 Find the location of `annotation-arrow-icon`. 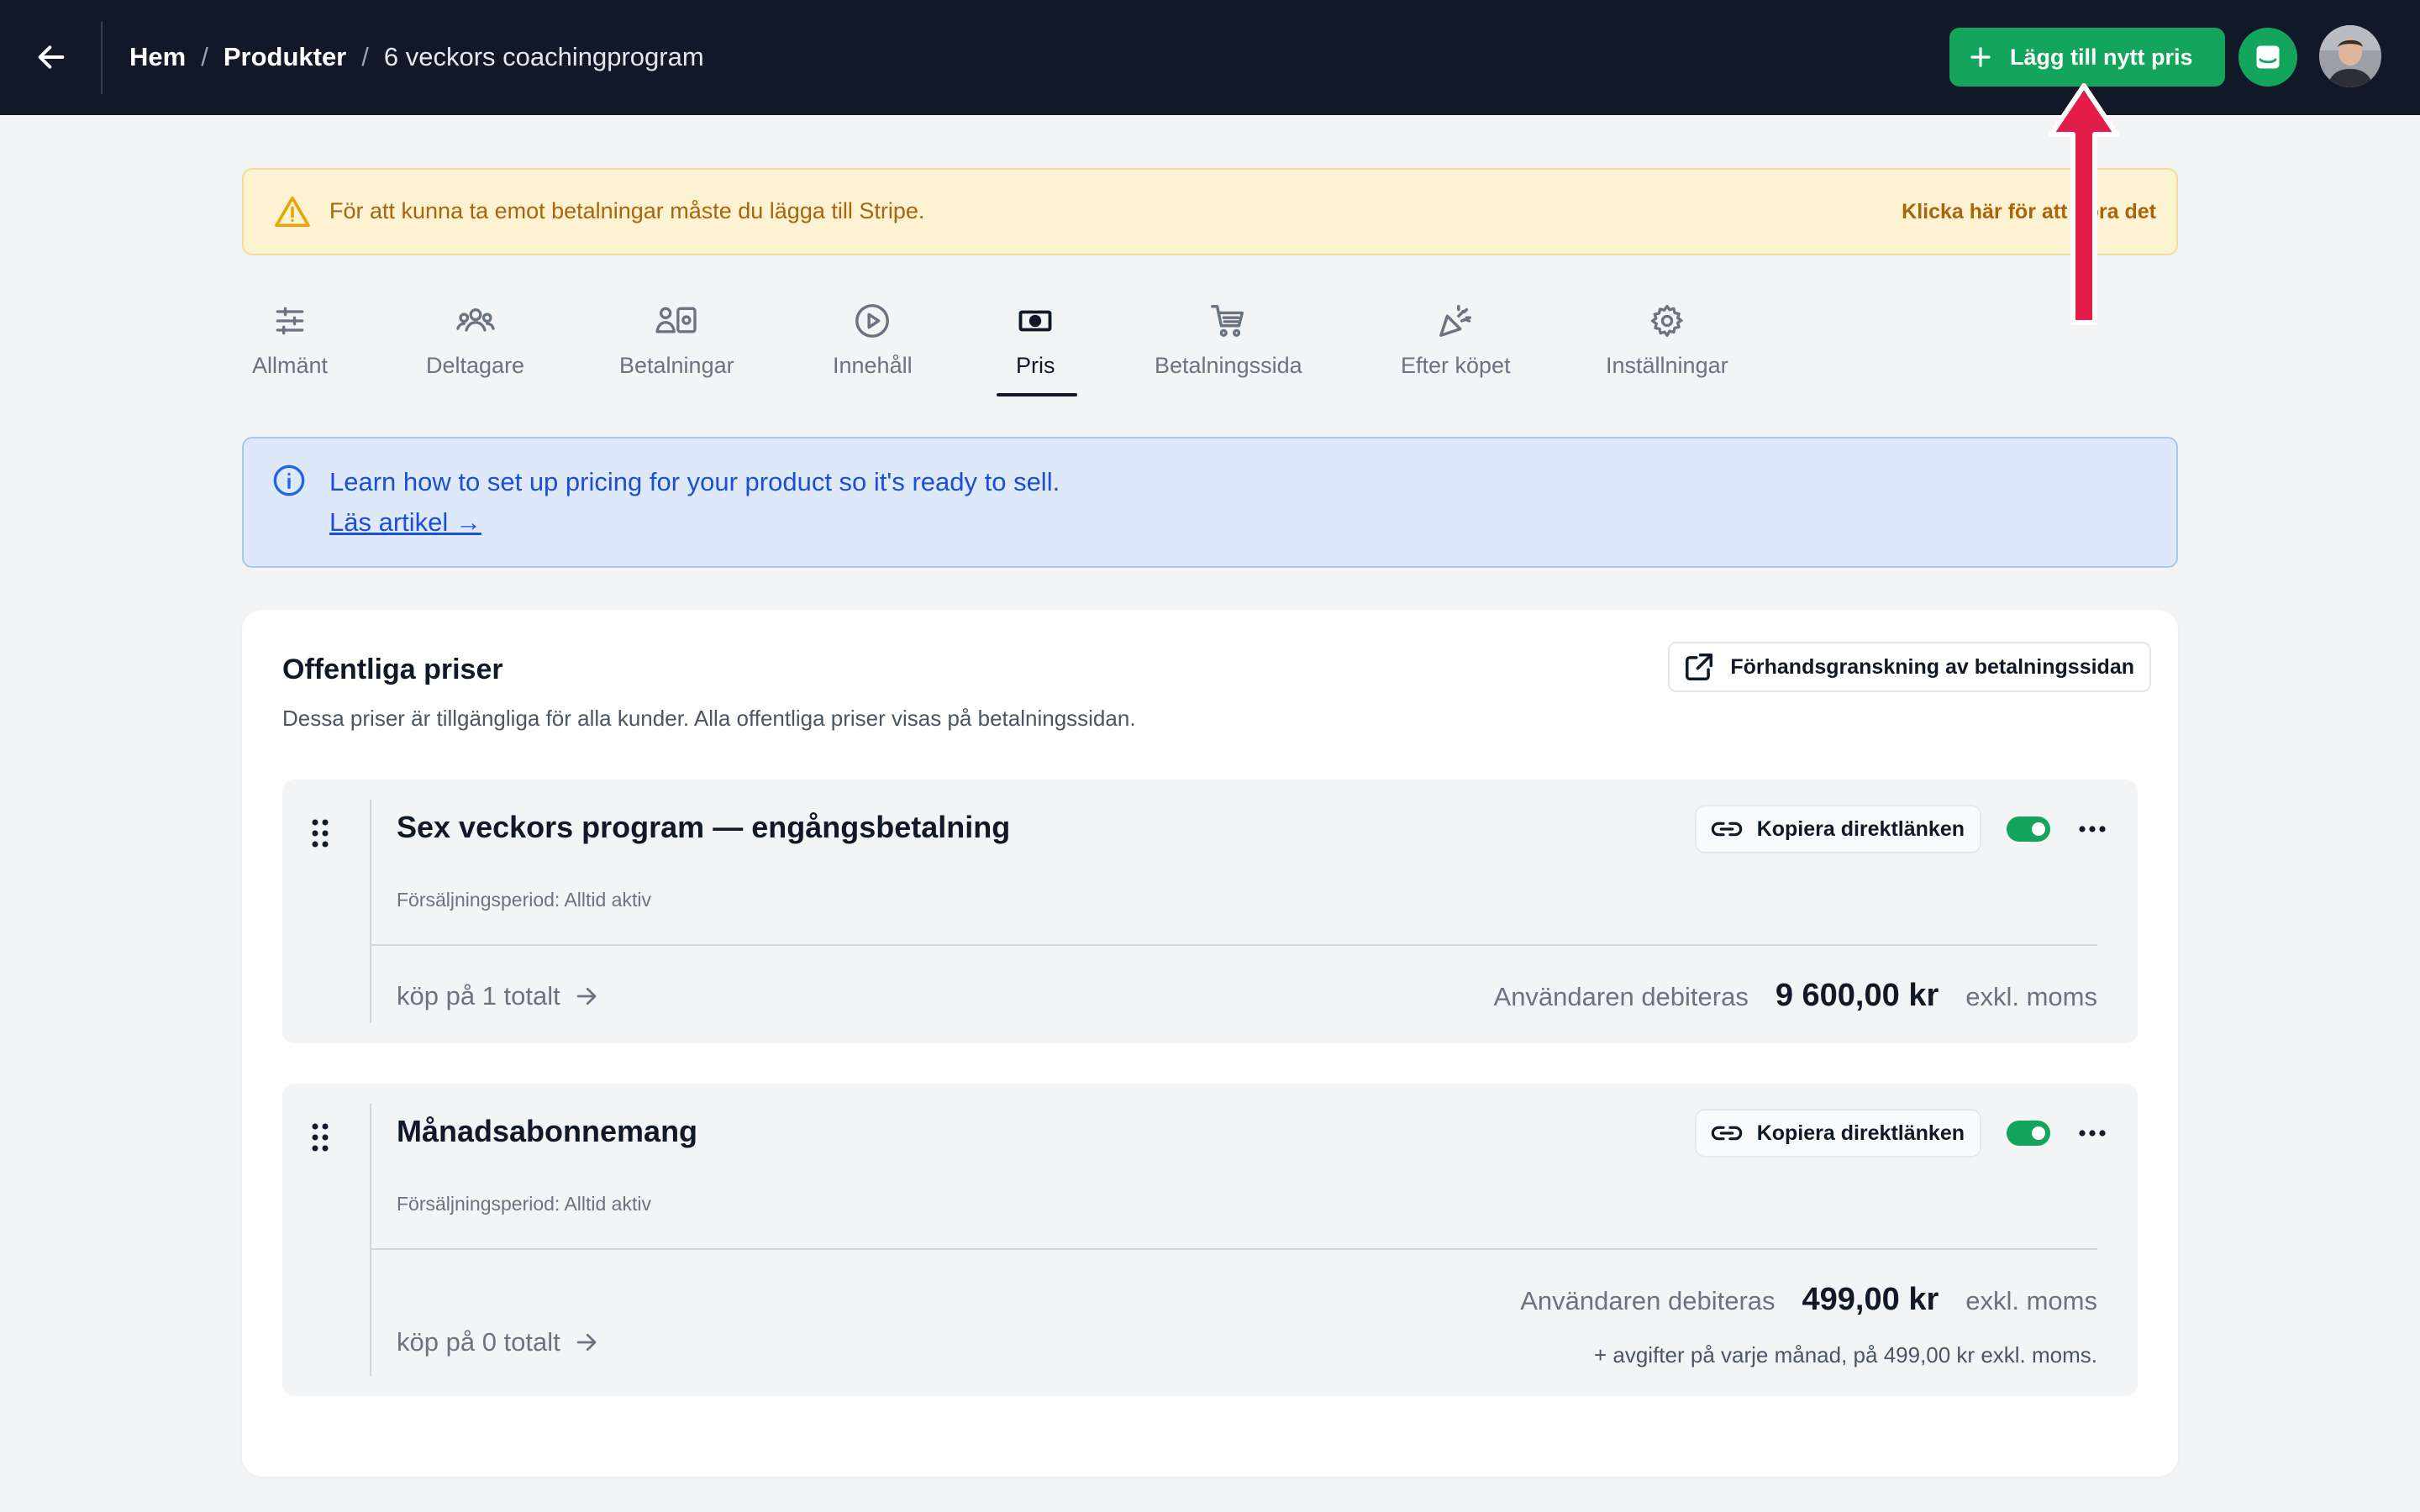

annotation-arrow-icon is located at coordinates (2084, 204).